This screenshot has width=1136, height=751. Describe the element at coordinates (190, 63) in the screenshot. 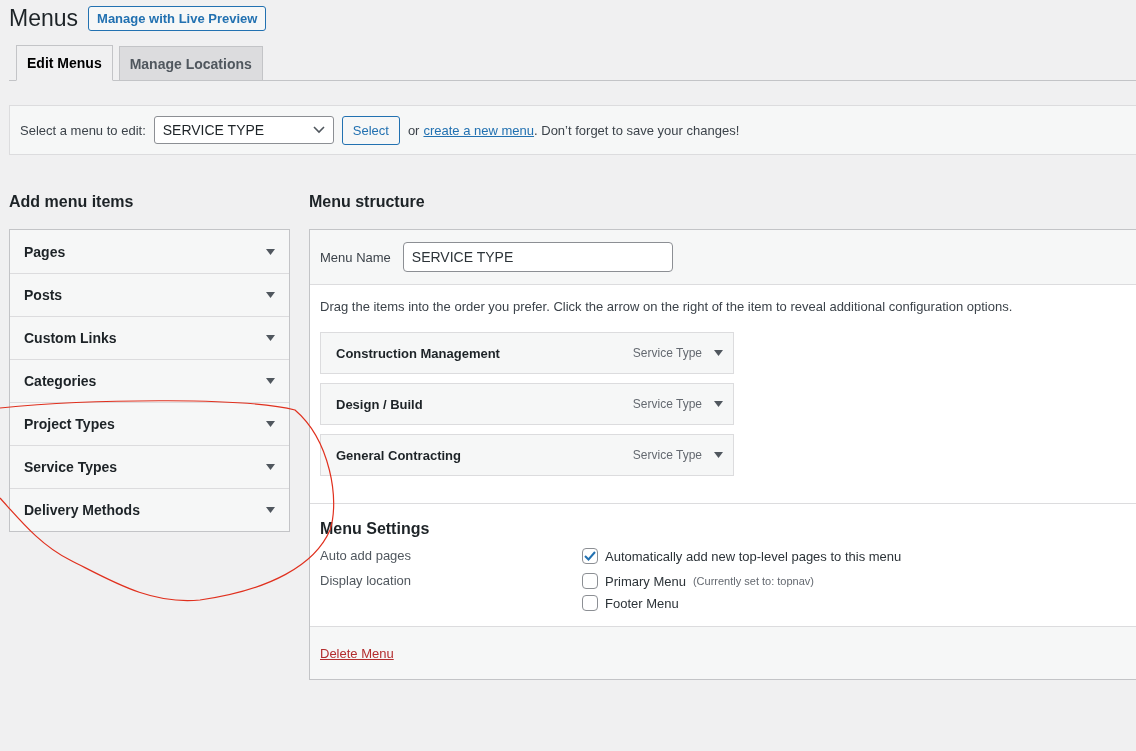

I see `tab: Manage Locations` at that location.